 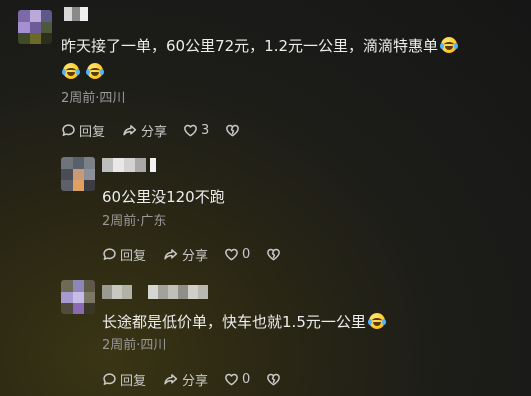 I want to click on comment-text-line2, so click(x=82, y=72).